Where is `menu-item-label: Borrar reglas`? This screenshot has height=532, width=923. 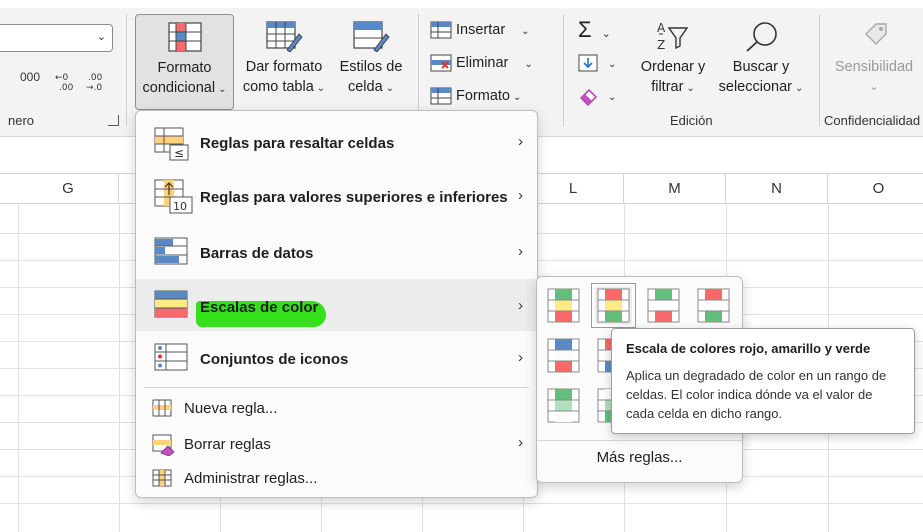 menu-item-label: Borrar reglas is located at coordinates (227, 444).